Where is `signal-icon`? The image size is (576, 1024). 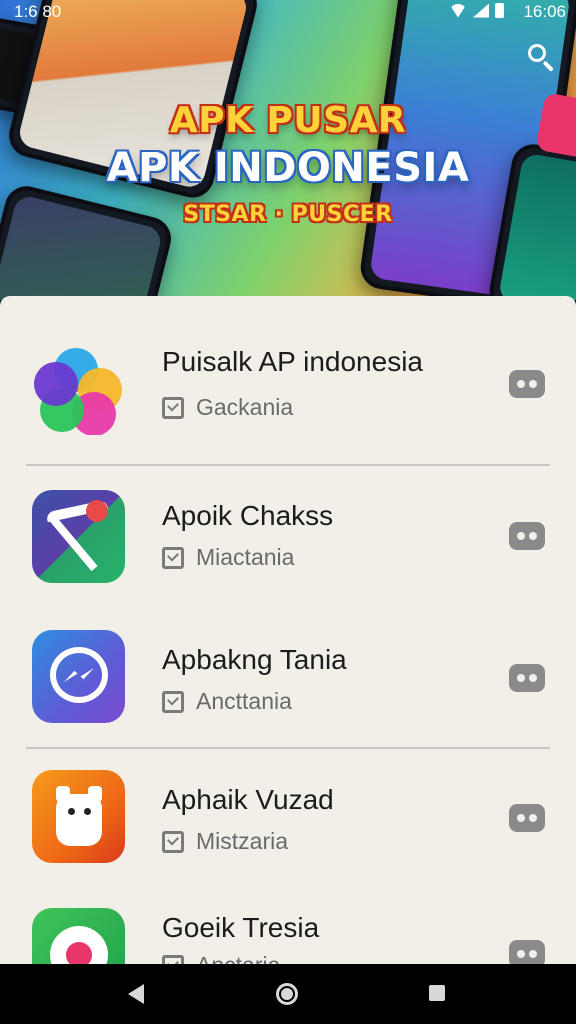
signal-icon is located at coordinates (481, 10).